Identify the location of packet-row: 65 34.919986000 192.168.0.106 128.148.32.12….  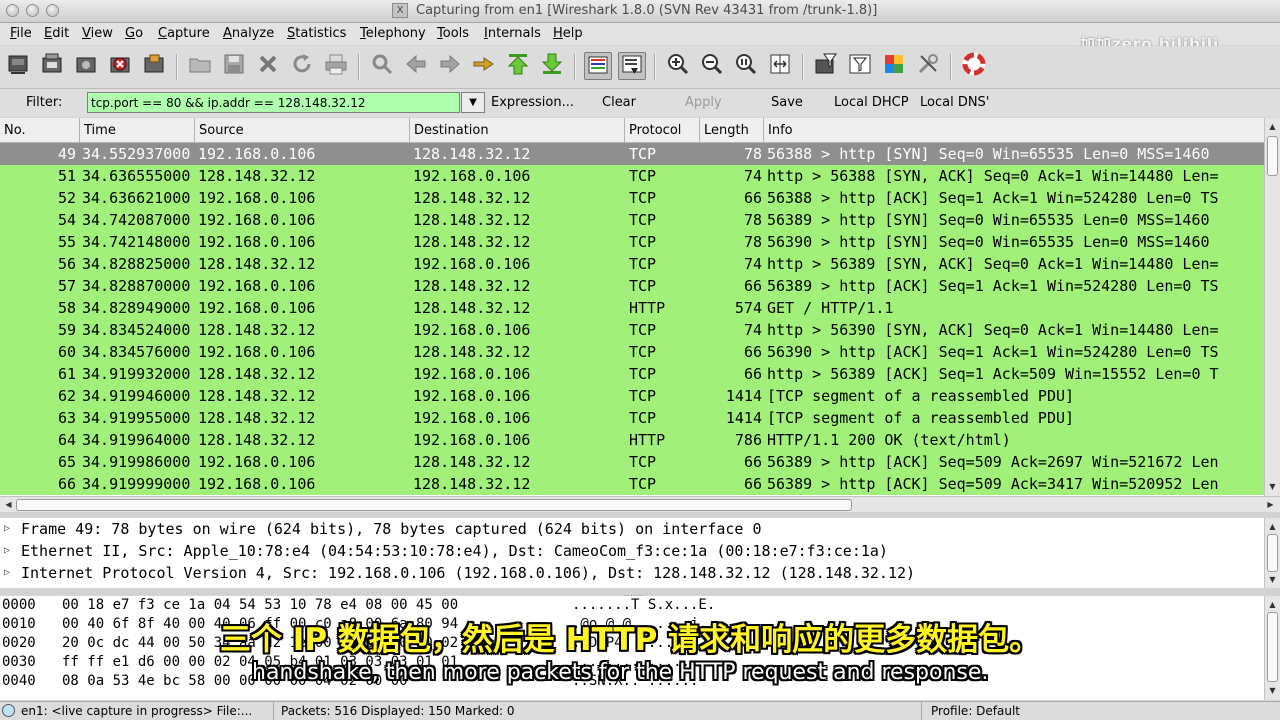
(632, 462).